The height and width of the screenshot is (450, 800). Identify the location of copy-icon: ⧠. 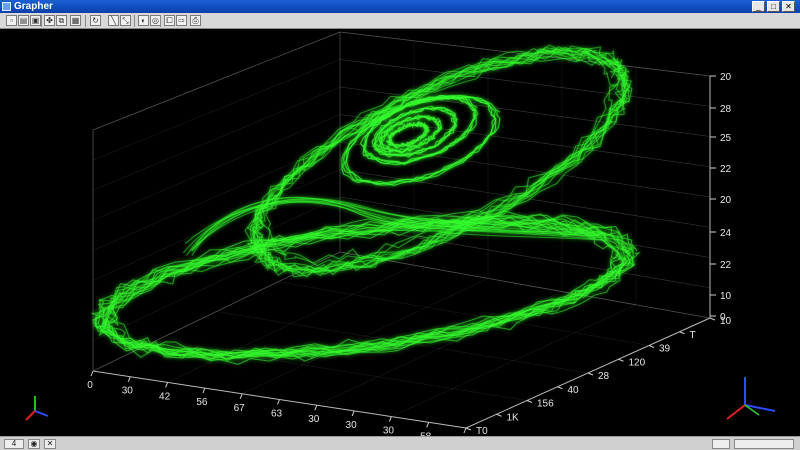
(169, 20).